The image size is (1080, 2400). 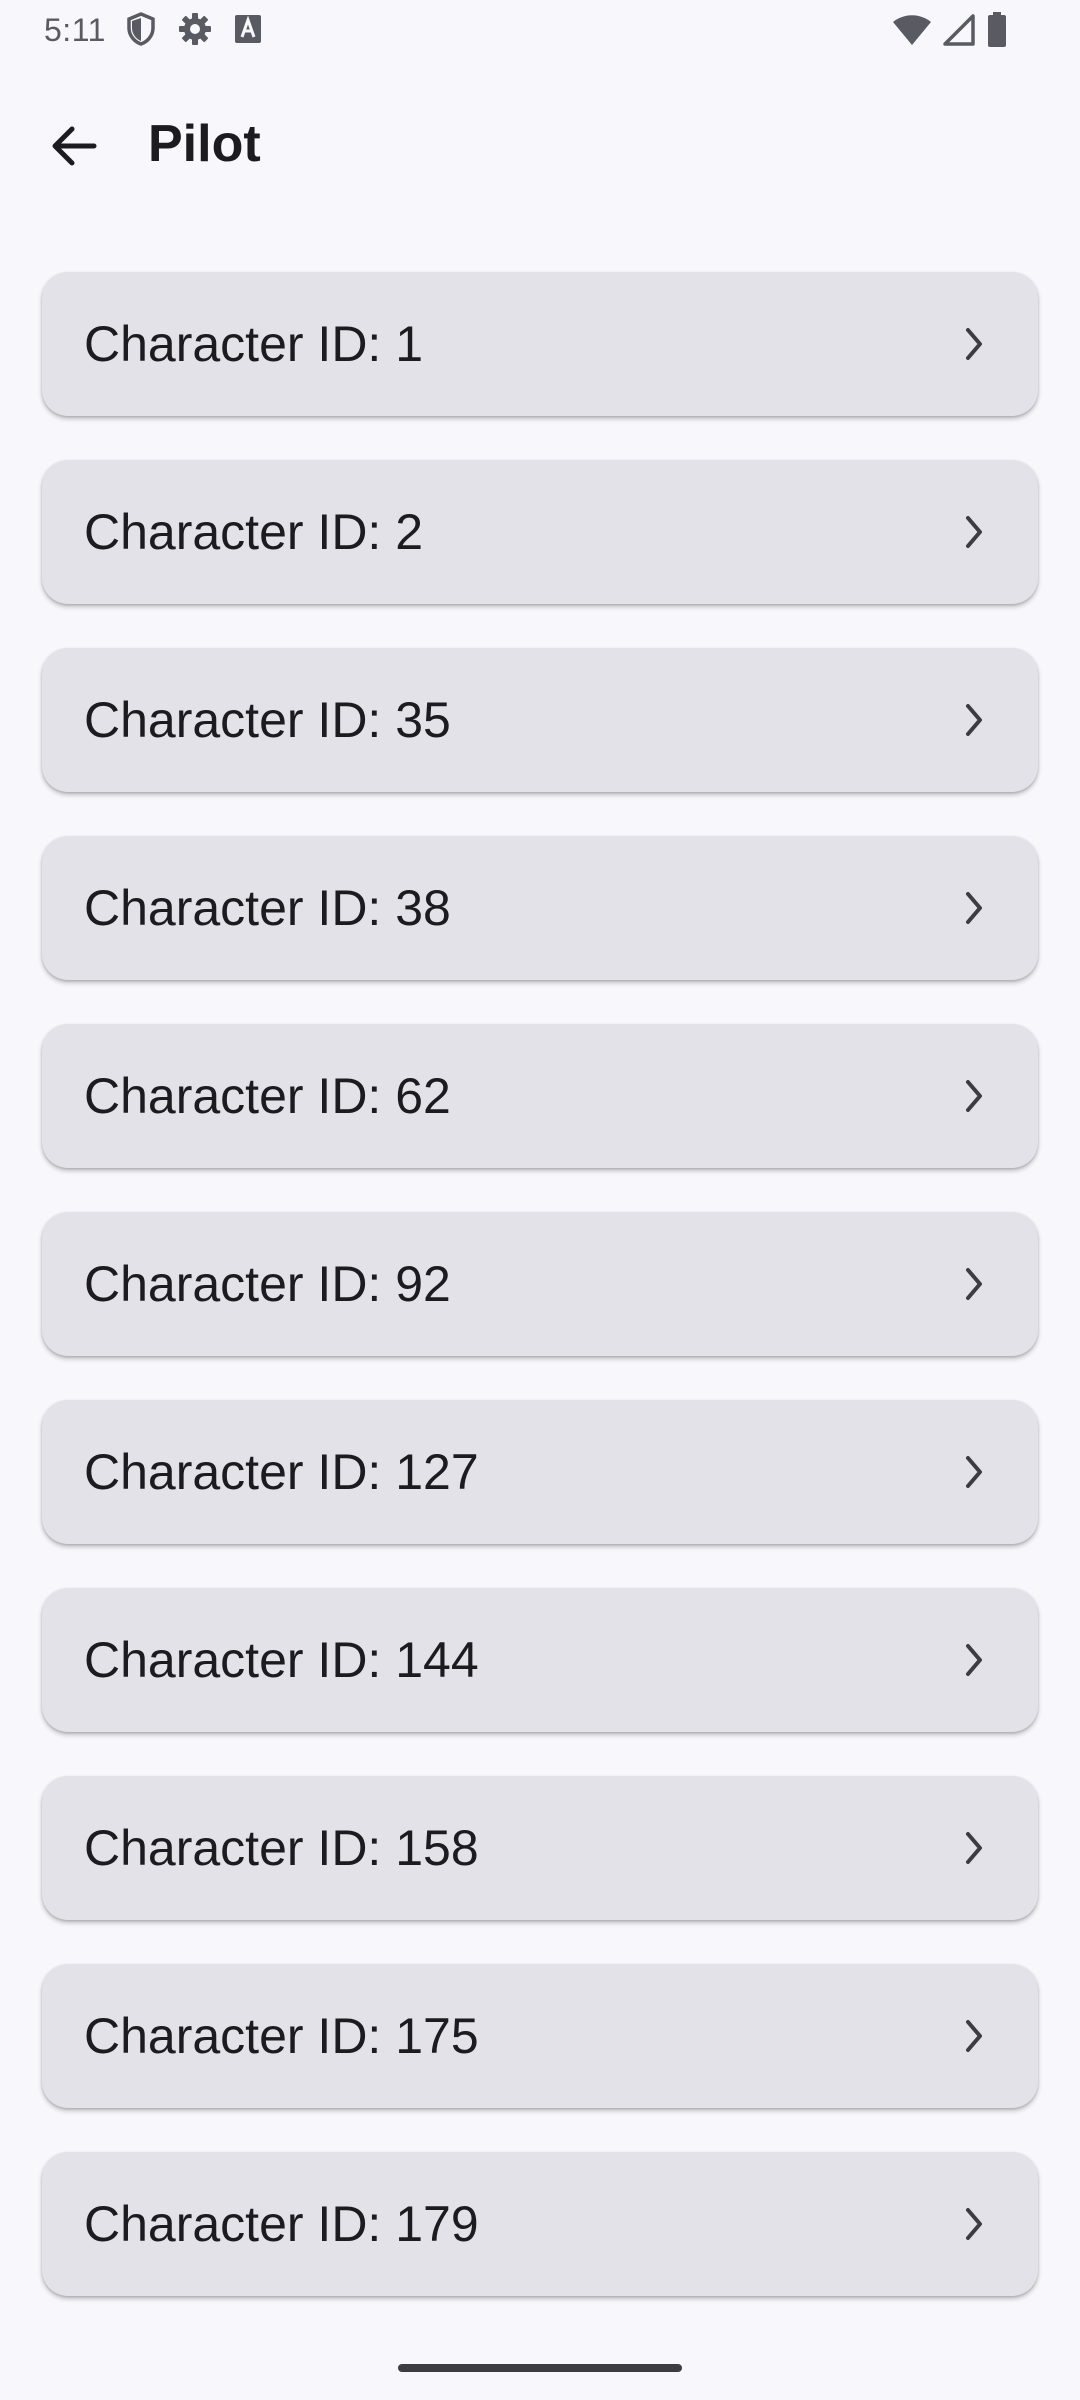 I want to click on list-item: Character ID: 158, so click(x=540, y=1848).